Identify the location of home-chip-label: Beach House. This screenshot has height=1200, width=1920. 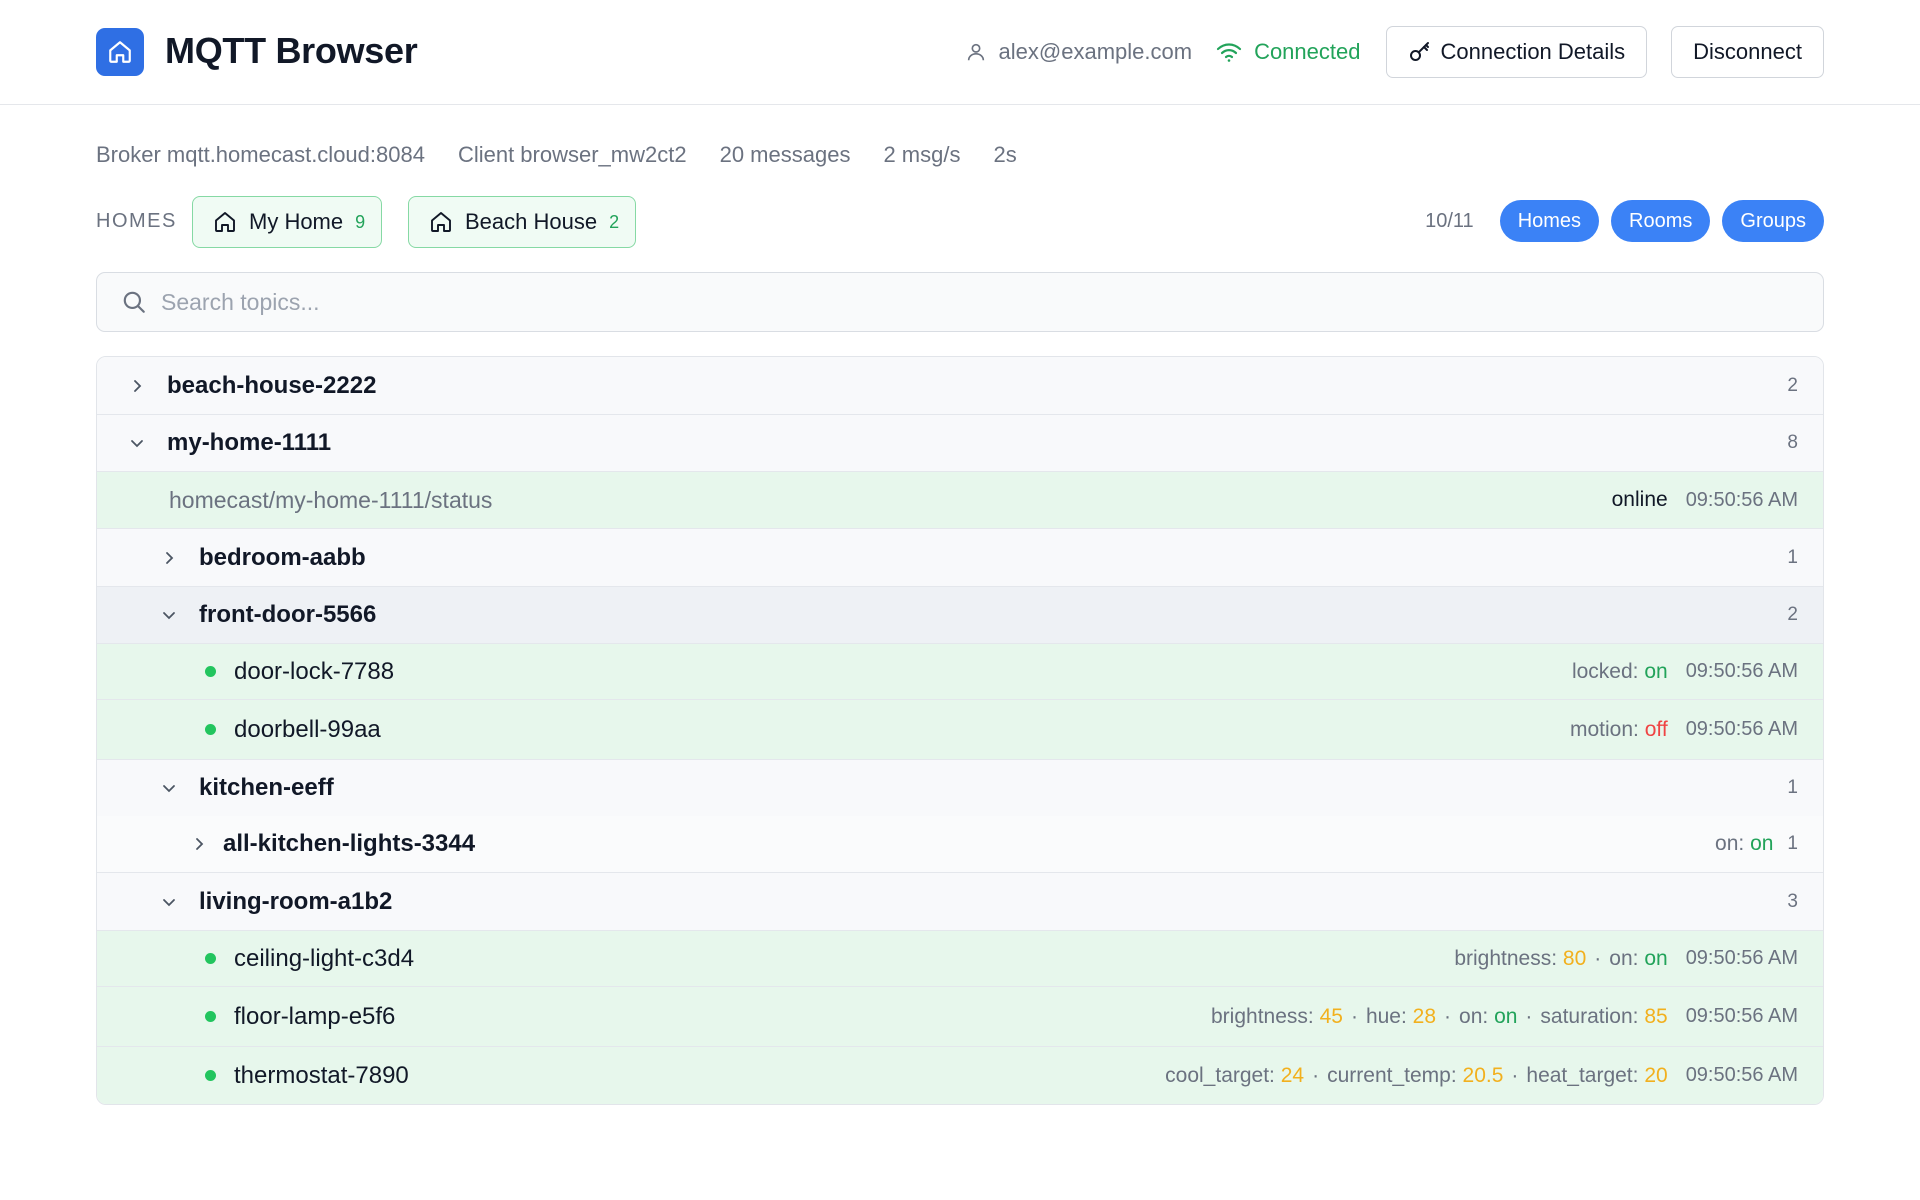
(531, 221).